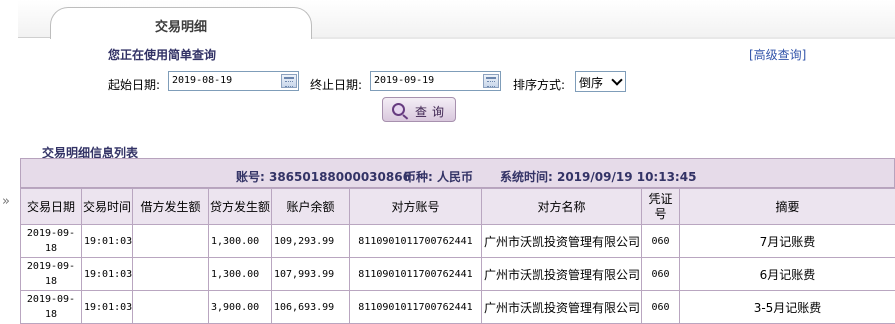 The image size is (895, 324). Describe the element at coordinates (310, 307) in the screenshot. I see `cell-balance: 106,693.99` at that location.